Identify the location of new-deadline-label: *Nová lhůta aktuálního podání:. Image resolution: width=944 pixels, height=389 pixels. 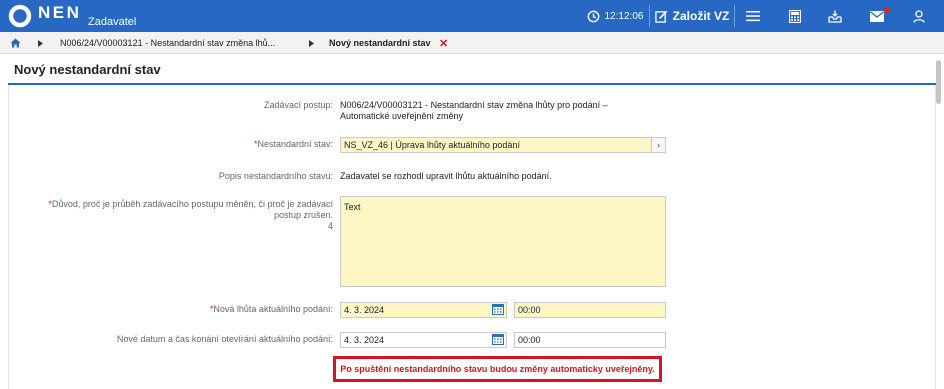
(271, 309).